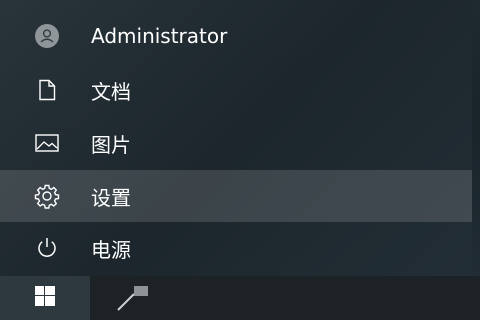 The width and height of the screenshot is (480, 320). I want to click on windows-logo-icon, so click(45, 298).